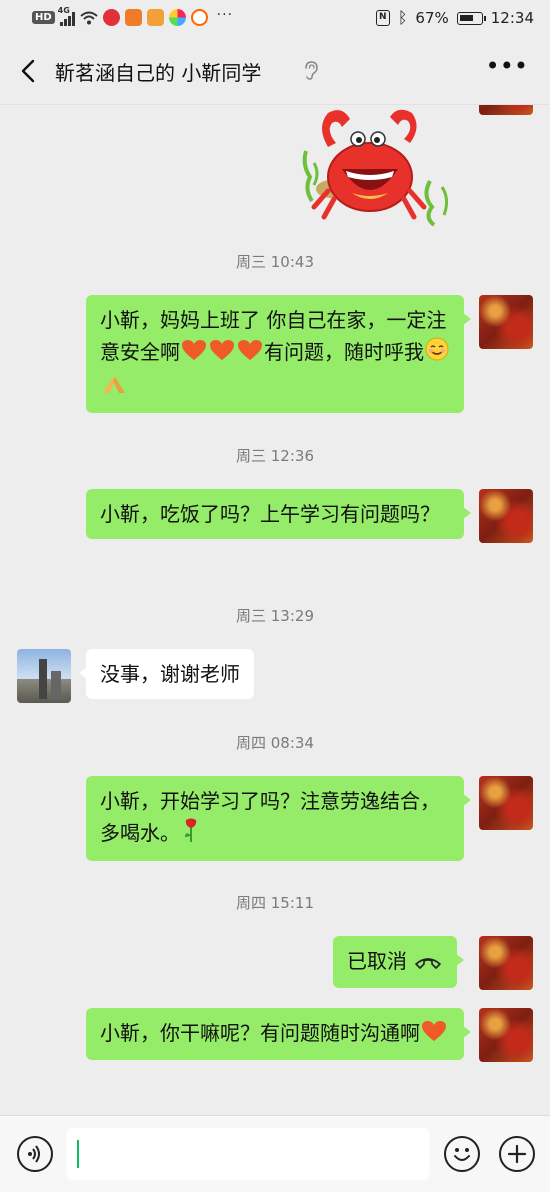 The width and height of the screenshot is (550, 1192). What do you see at coordinates (432, 18) in the screenshot?
I see `battery-percent: 67%` at bounding box center [432, 18].